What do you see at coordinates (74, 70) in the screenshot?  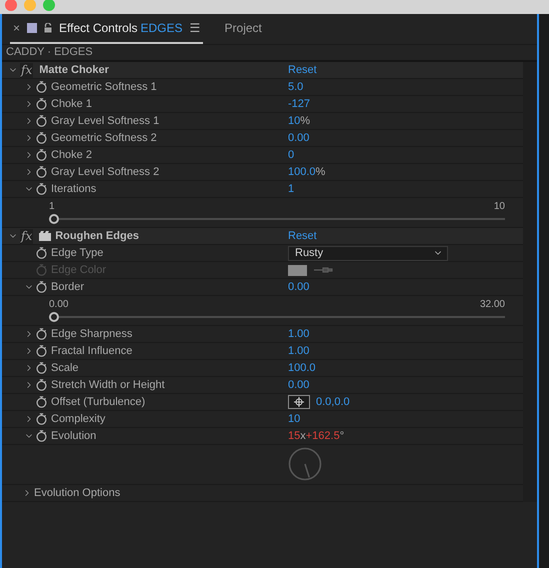 I see `effect-name: Matte Choker` at bounding box center [74, 70].